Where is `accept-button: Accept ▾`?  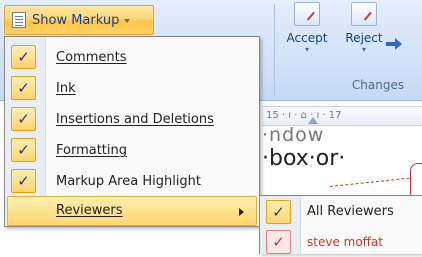 accept-button: Accept ▾ is located at coordinates (307, 33).